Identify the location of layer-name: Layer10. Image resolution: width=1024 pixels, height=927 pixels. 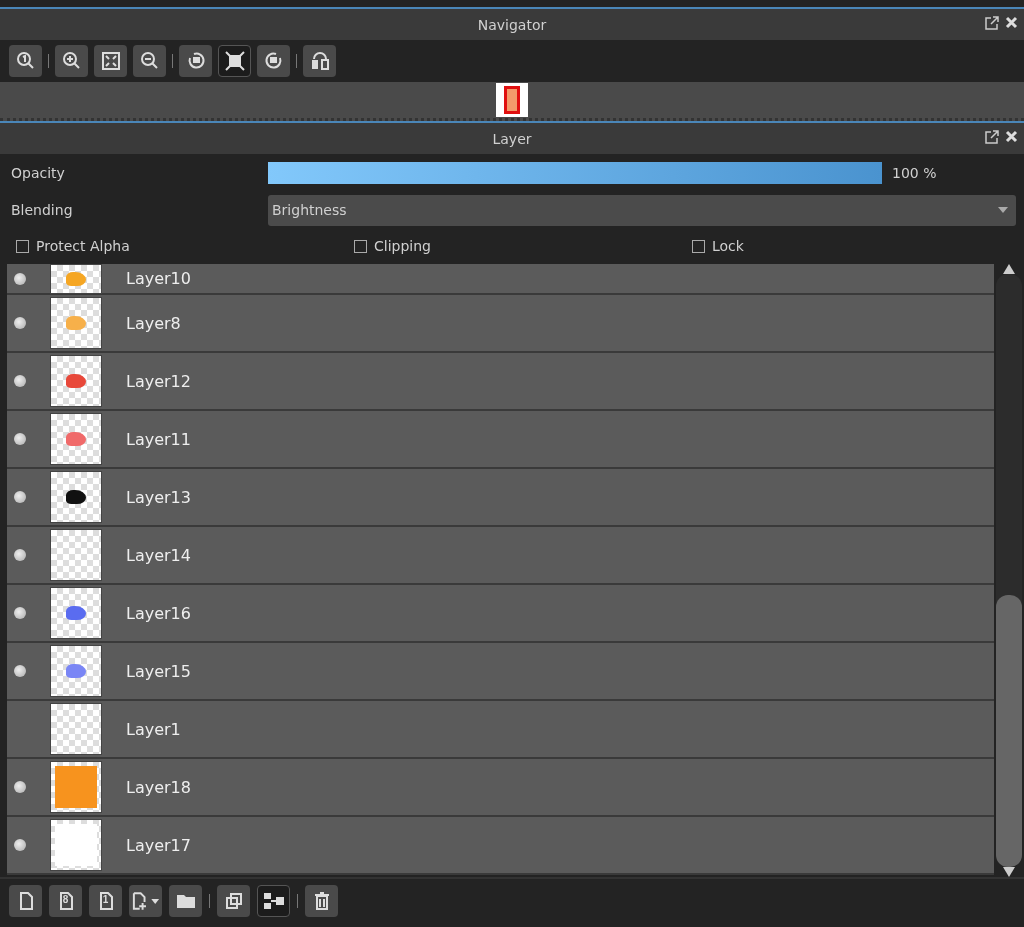
(158, 278).